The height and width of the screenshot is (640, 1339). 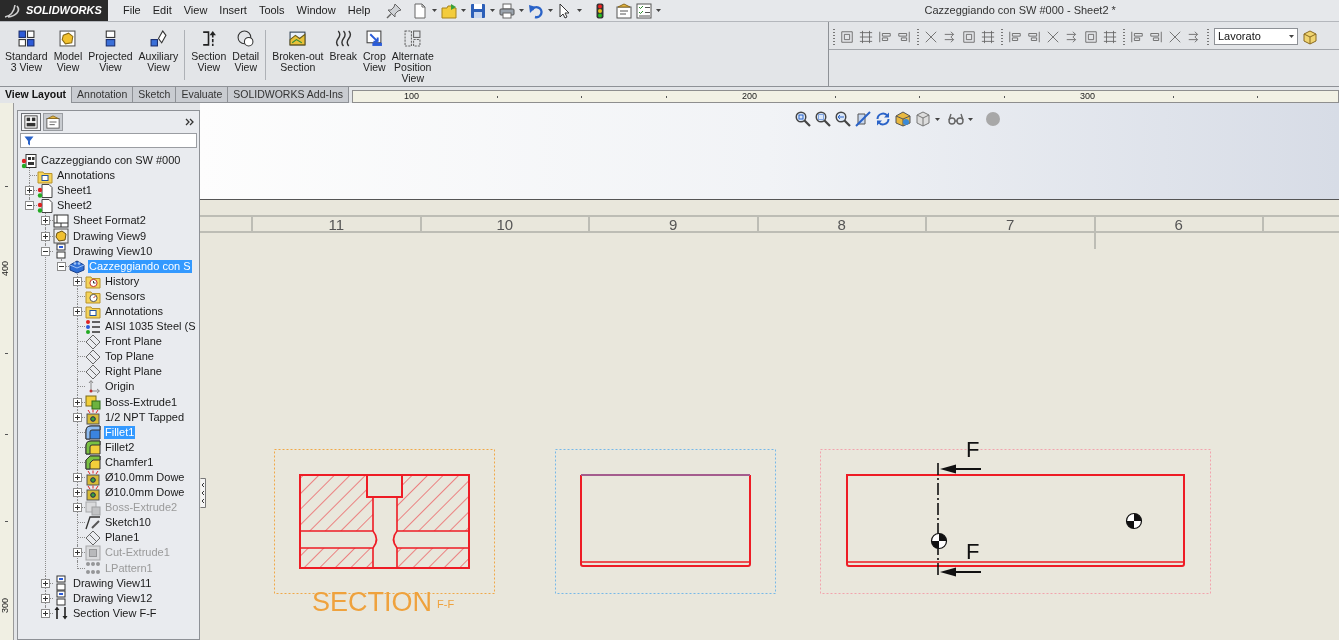 I want to click on command-button: Auxiliary View, so click(x=158, y=51).